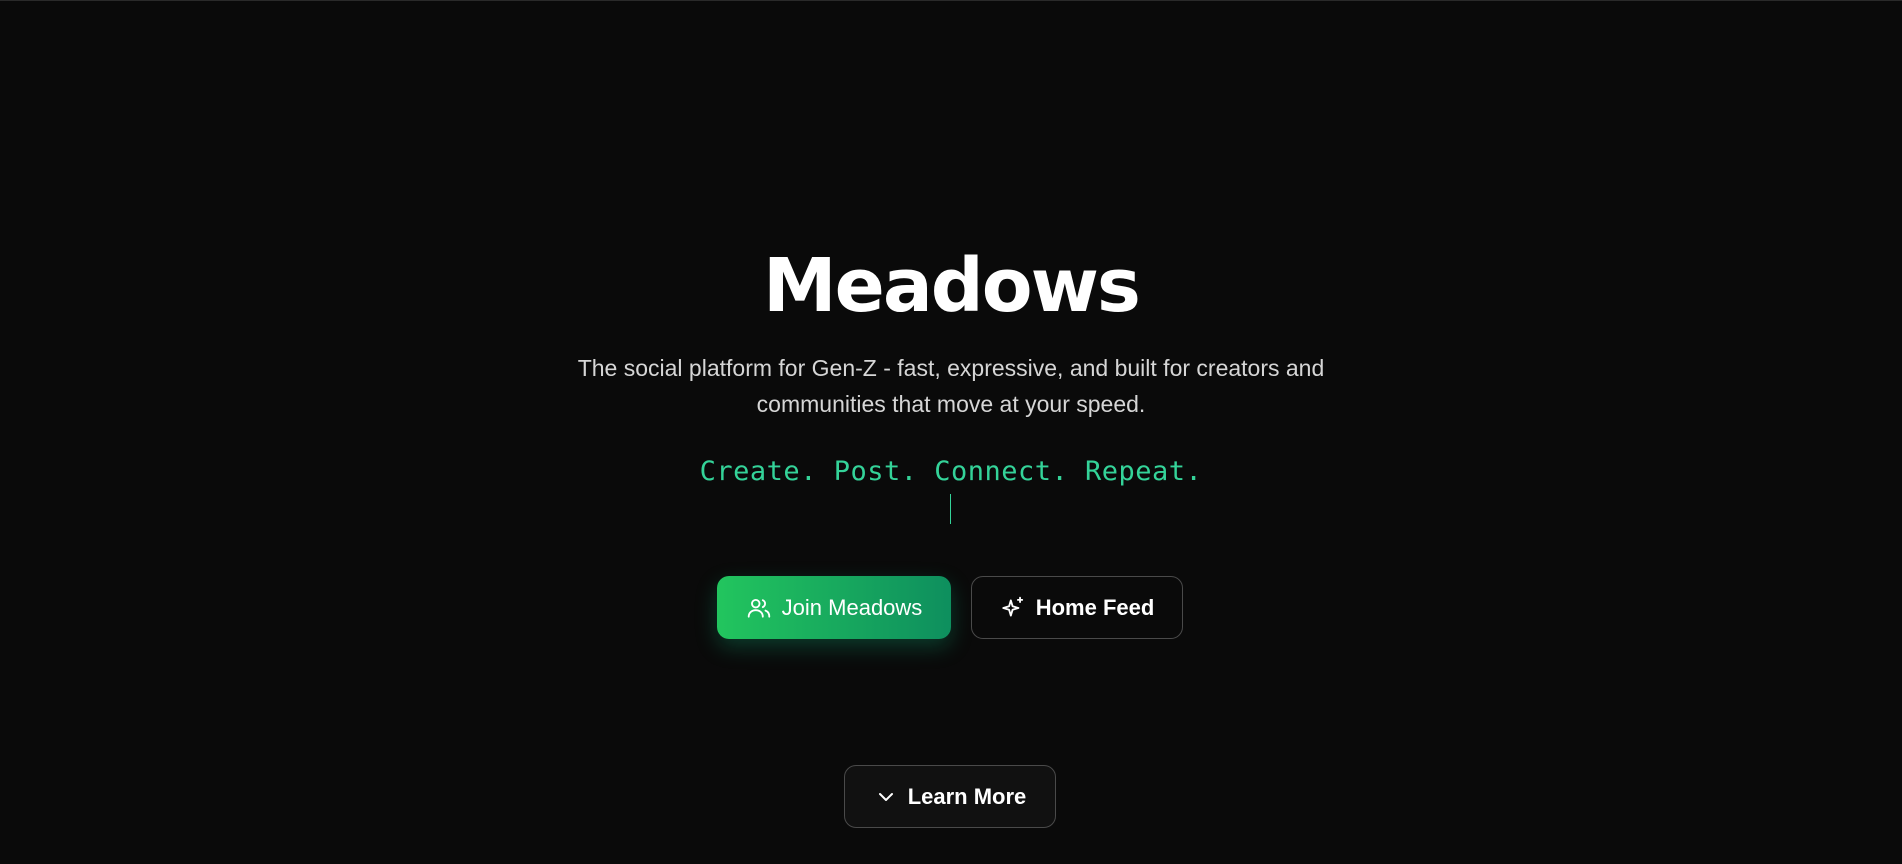 This screenshot has width=1902, height=864. What do you see at coordinates (852, 607) in the screenshot?
I see `join-meadows-label: Join Meadows` at bounding box center [852, 607].